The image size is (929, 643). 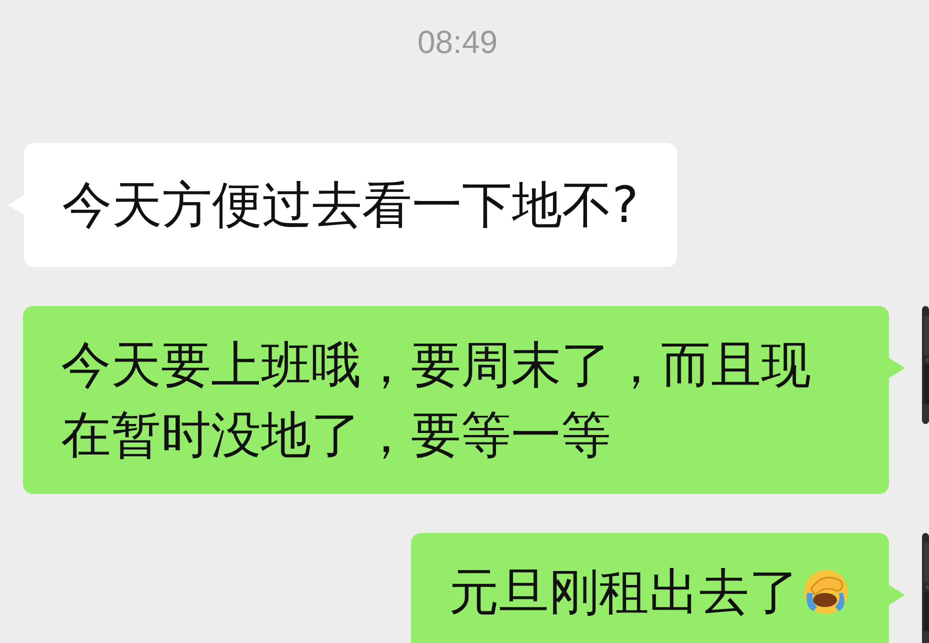 What do you see at coordinates (457, 42) in the screenshot?
I see `message-time: 08:49` at bounding box center [457, 42].